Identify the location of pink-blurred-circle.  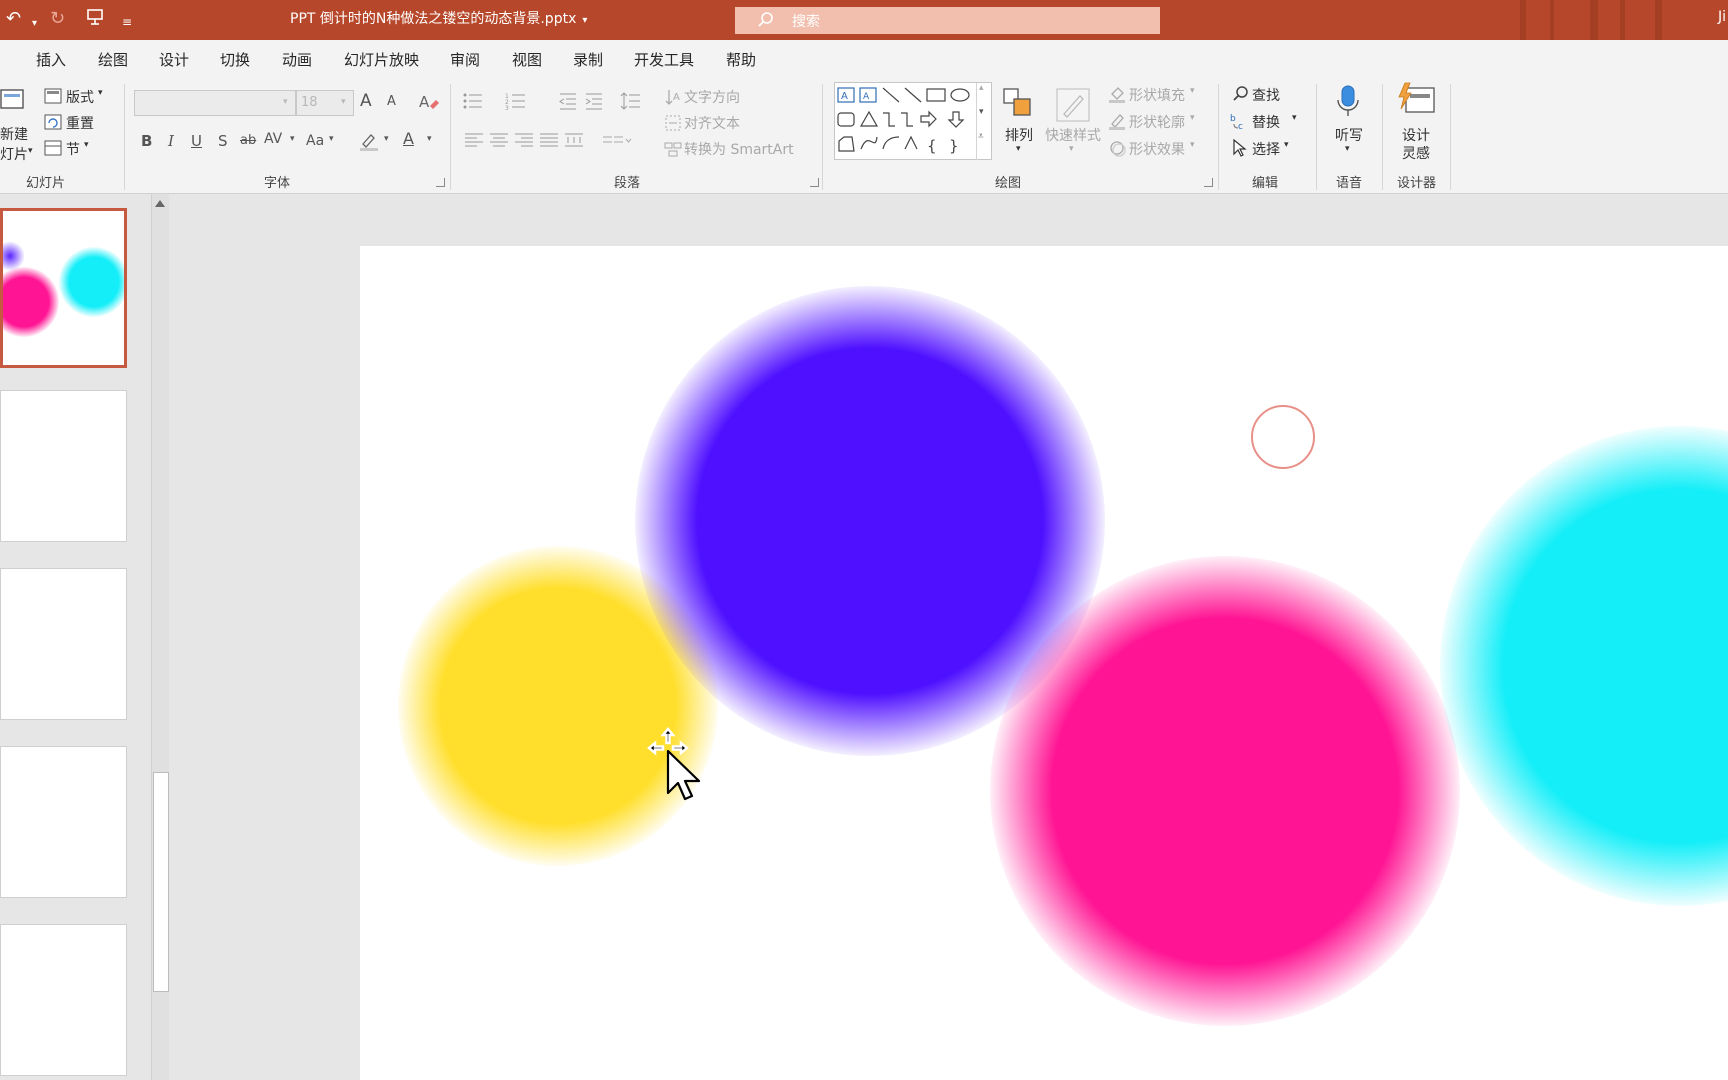
(1225, 791).